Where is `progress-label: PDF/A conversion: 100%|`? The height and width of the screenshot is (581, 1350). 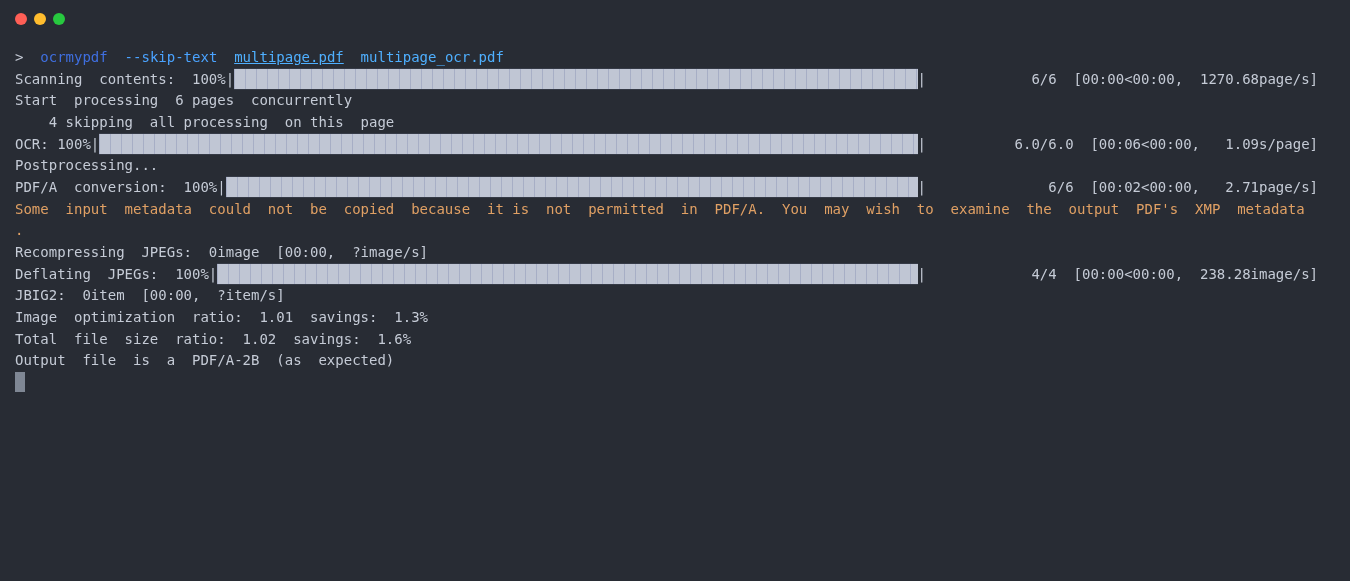 progress-label: PDF/A conversion: 100%| is located at coordinates (120, 186).